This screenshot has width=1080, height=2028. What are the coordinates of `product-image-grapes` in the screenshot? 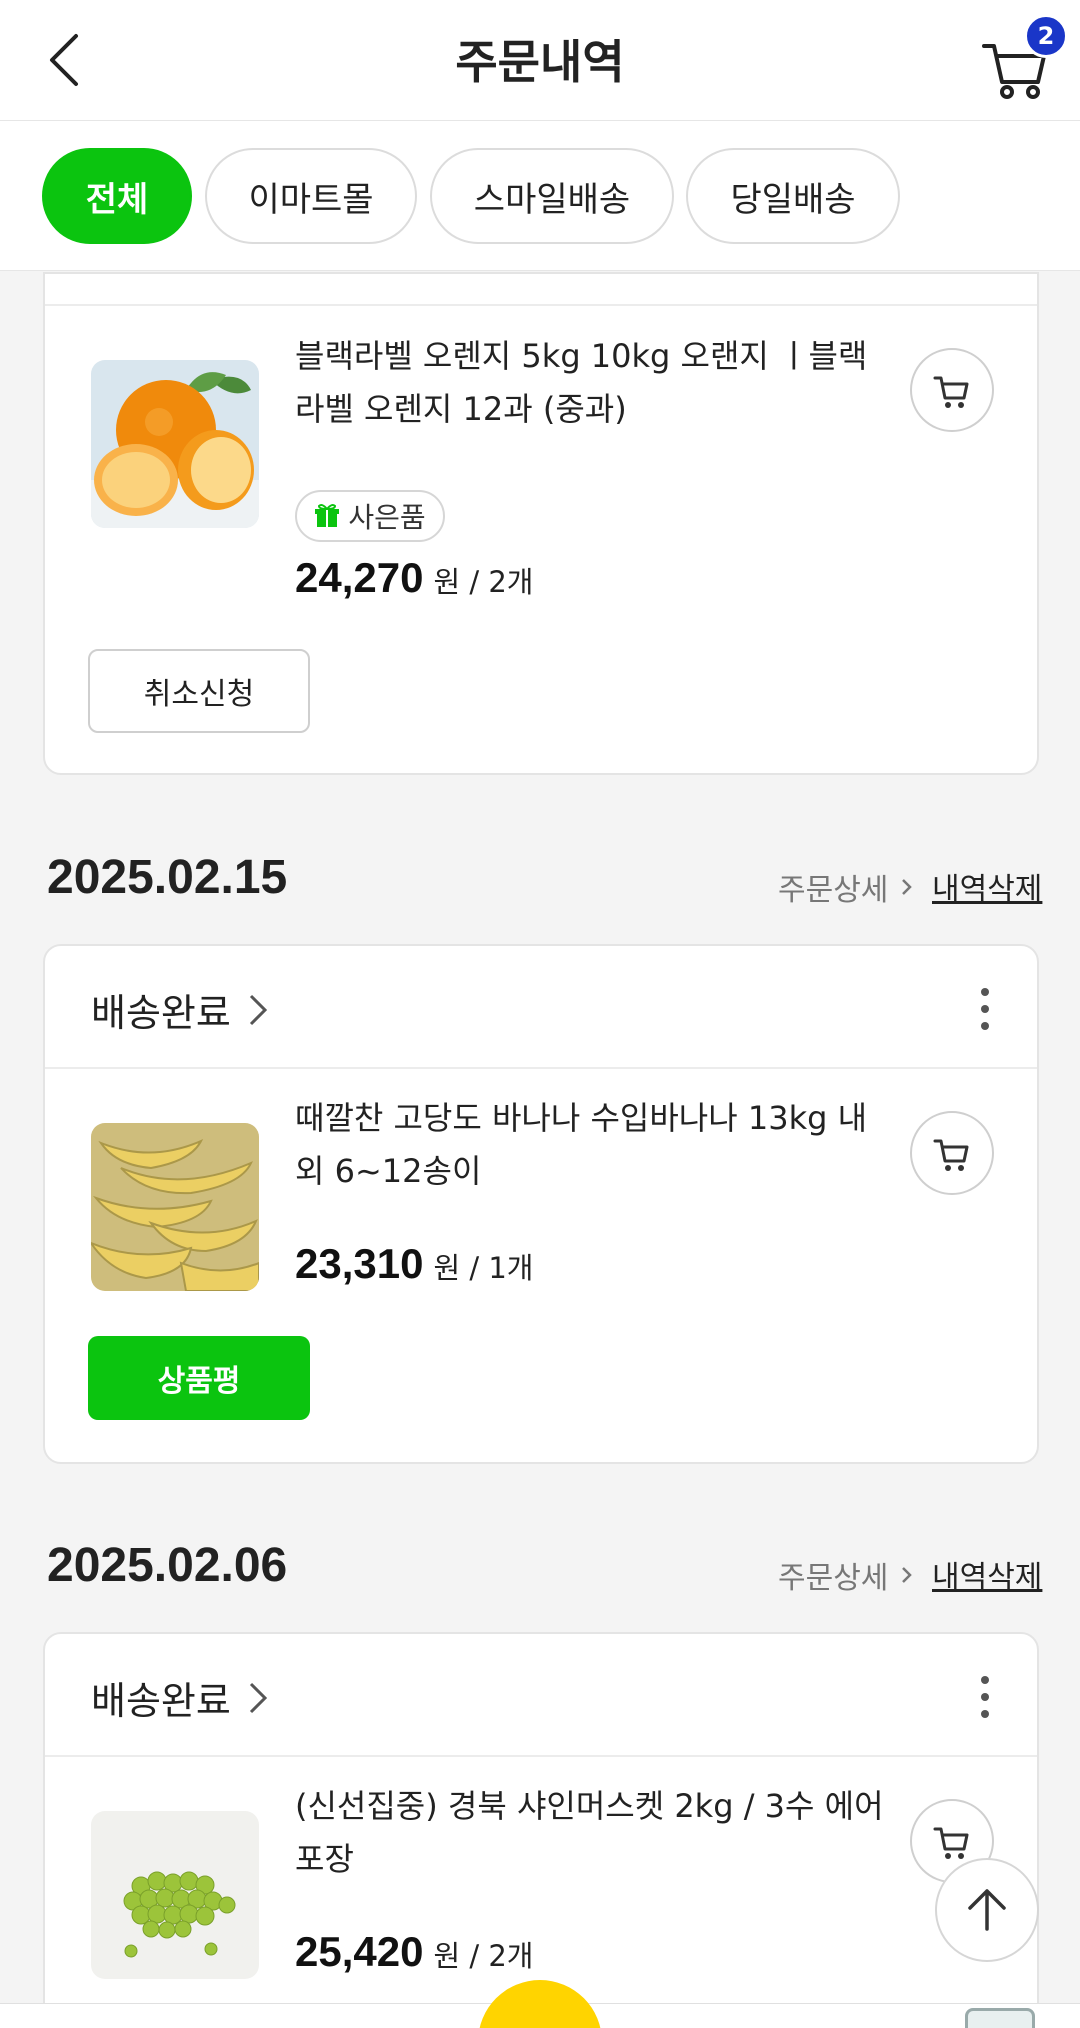 It's located at (175, 1895).